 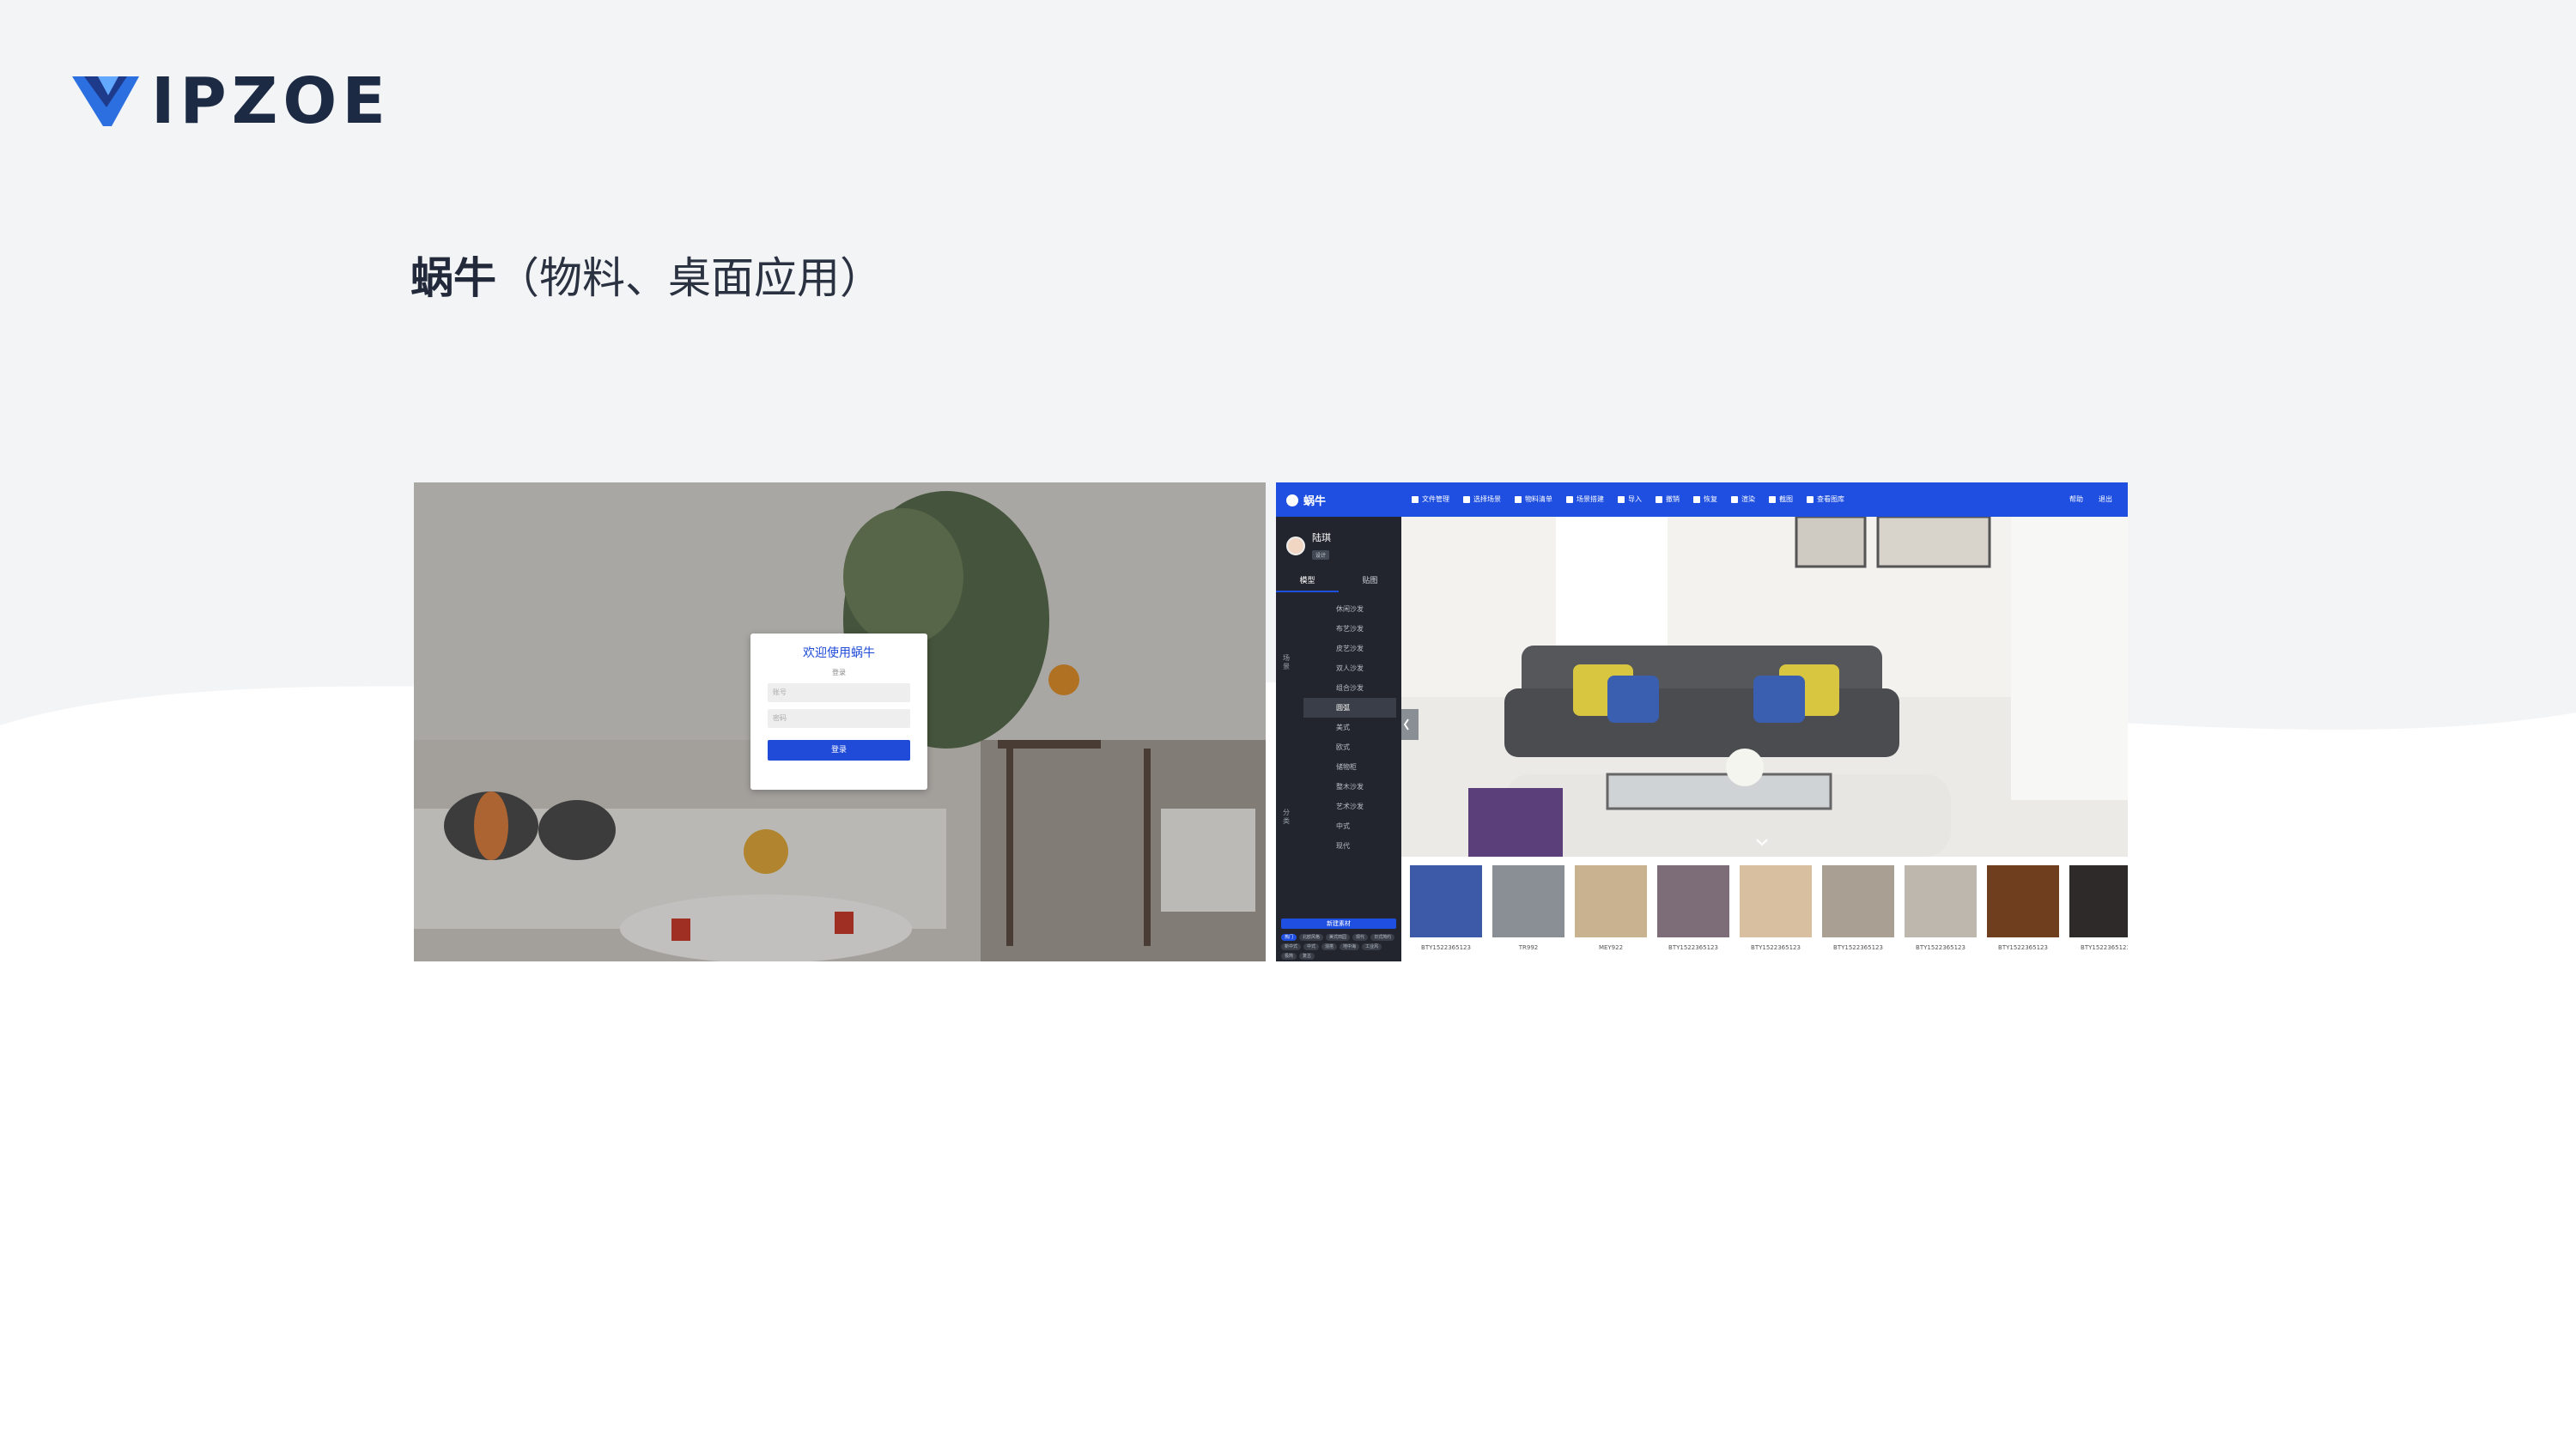 What do you see at coordinates (1321, 537) in the screenshot?
I see `user-name: 陆琪` at bounding box center [1321, 537].